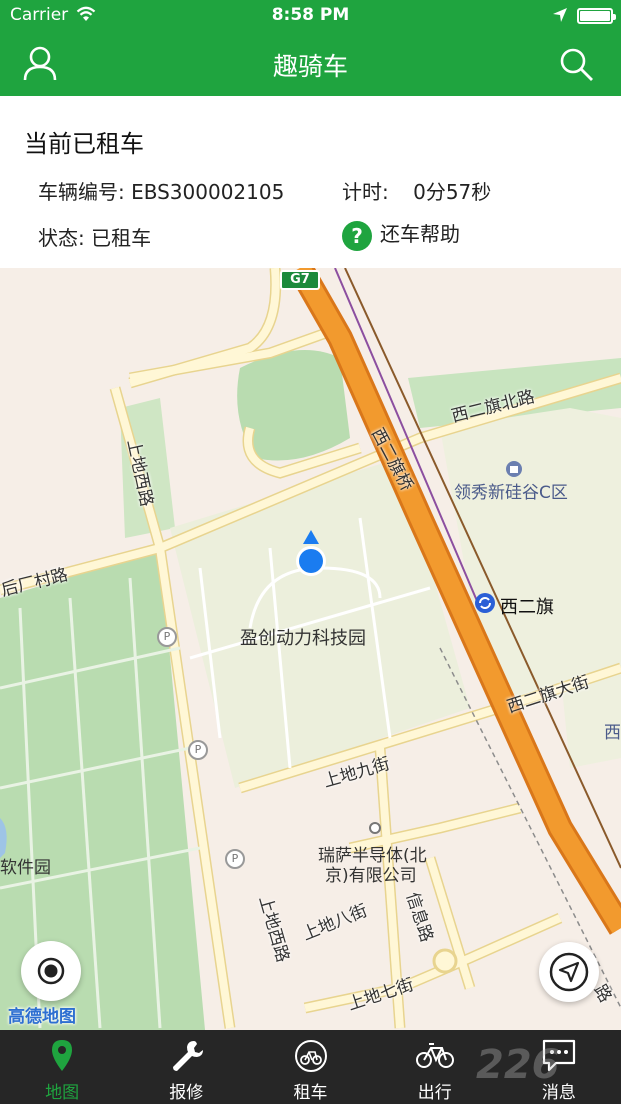  I want to click on building-icon, so click(514, 469).